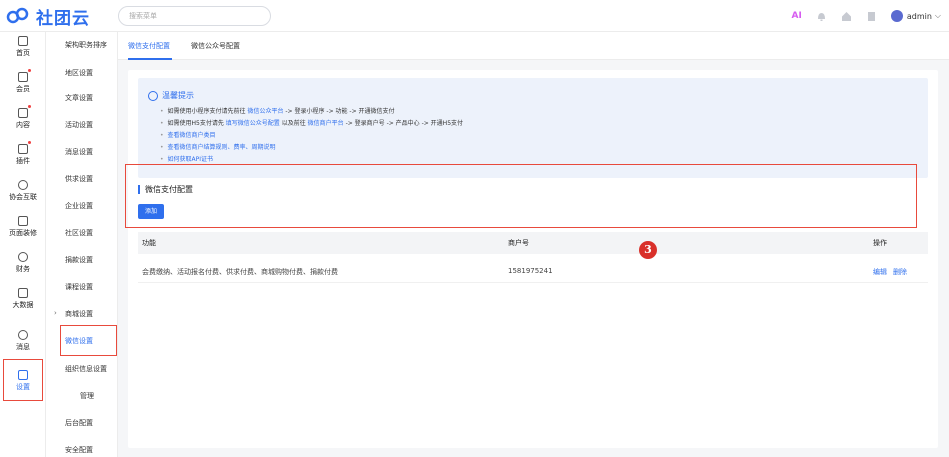 Image resolution: width=949 pixels, height=457 pixels. I want to click on nav-label: 首页, so click(23, 53).